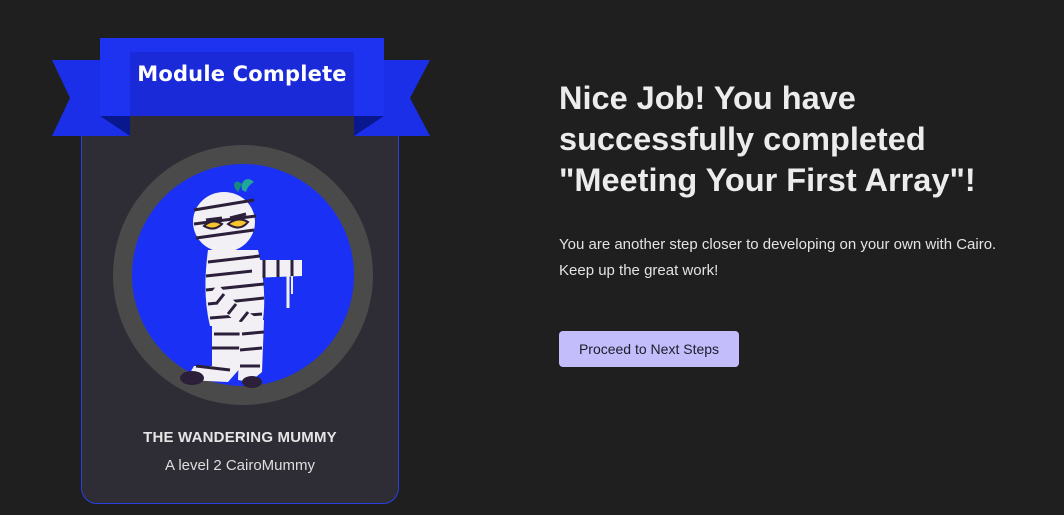 The height and width of the screenshot is (515, 1064). Describe the element at coordinates (242, 74) in the screenshot. I see `ribbon-title: Module Complete` at that location.